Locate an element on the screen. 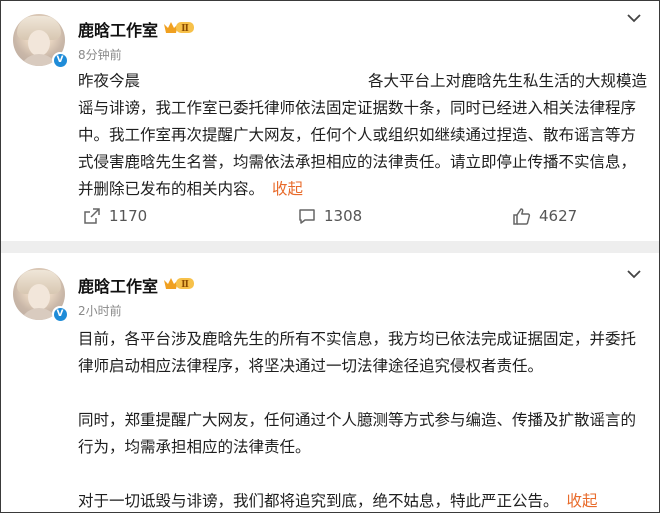 This screenshot has width=660, height=513. comment-button: 1308 is located at coordinates (330, 216).